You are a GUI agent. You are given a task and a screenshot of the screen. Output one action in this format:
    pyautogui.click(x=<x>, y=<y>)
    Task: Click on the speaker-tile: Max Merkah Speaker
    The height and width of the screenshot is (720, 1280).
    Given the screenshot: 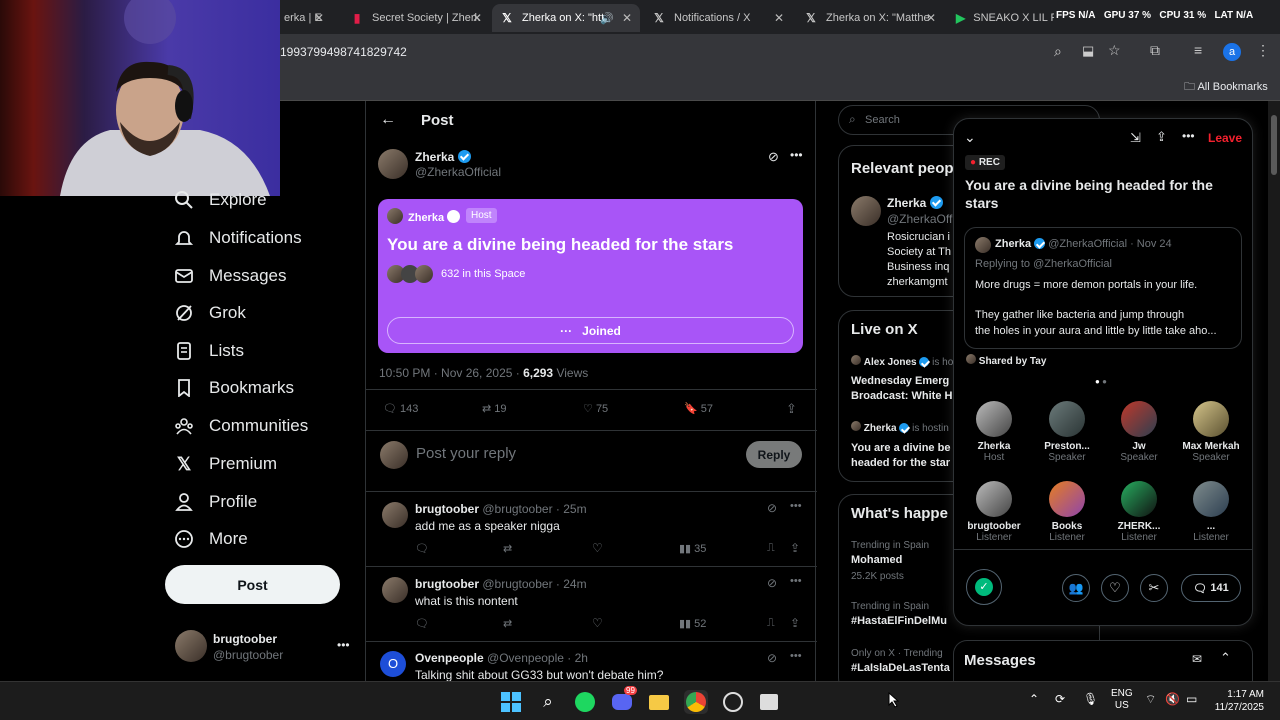 What is the action you would take?
    pyautogui.click(x=1211, y=432)
    